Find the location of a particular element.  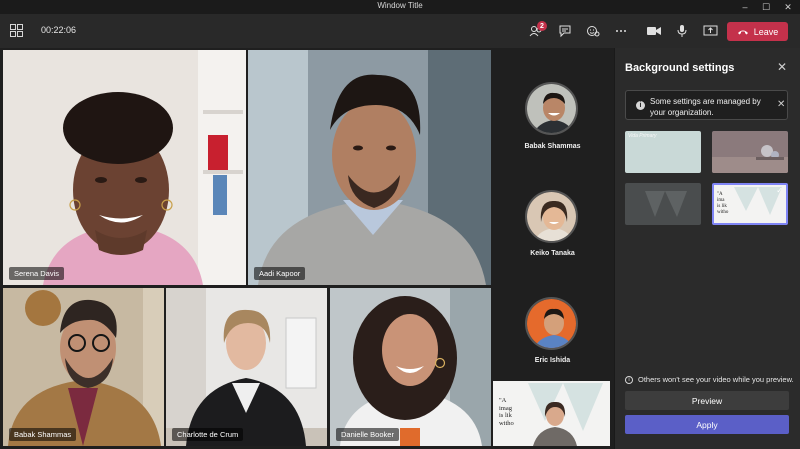

avatar-babak-shammas is located at coordinates (551, 108).